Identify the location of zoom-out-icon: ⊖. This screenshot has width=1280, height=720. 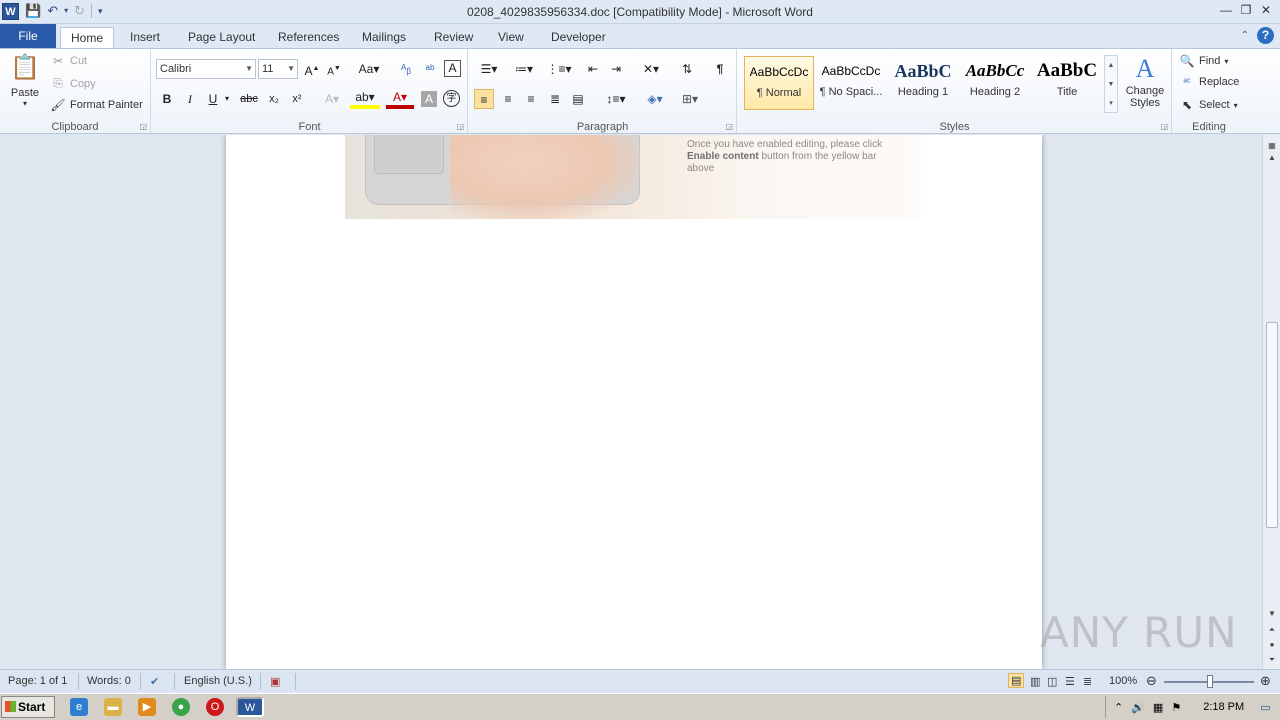
(1151, 681).